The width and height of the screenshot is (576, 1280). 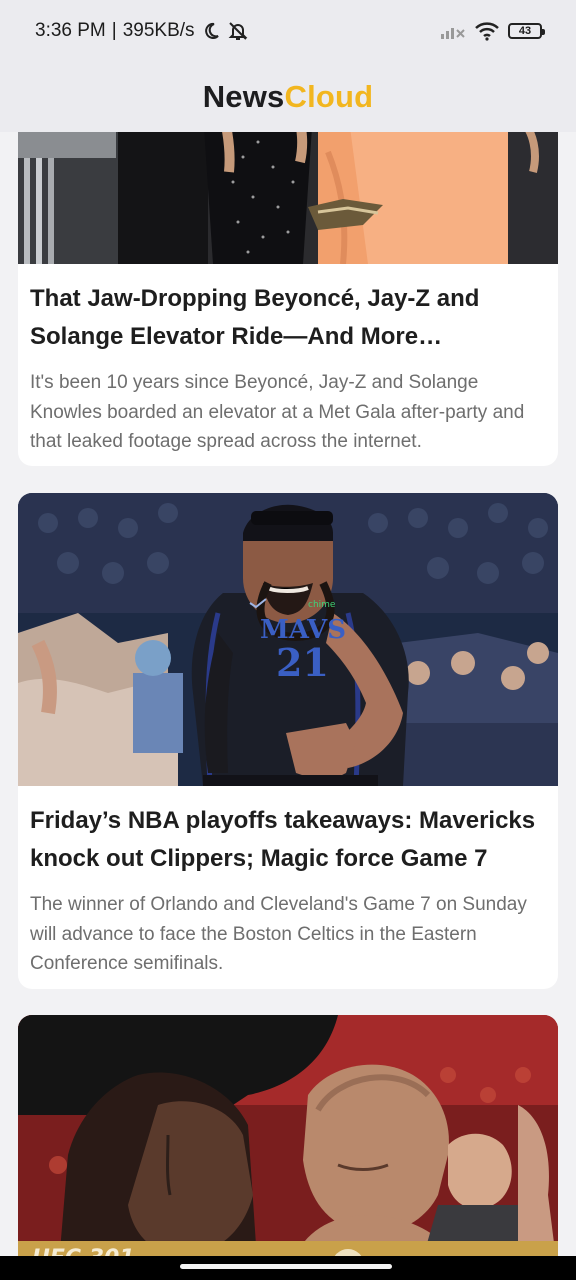 I want to click on brand-name-part1: News, so click(x=243, y=96).